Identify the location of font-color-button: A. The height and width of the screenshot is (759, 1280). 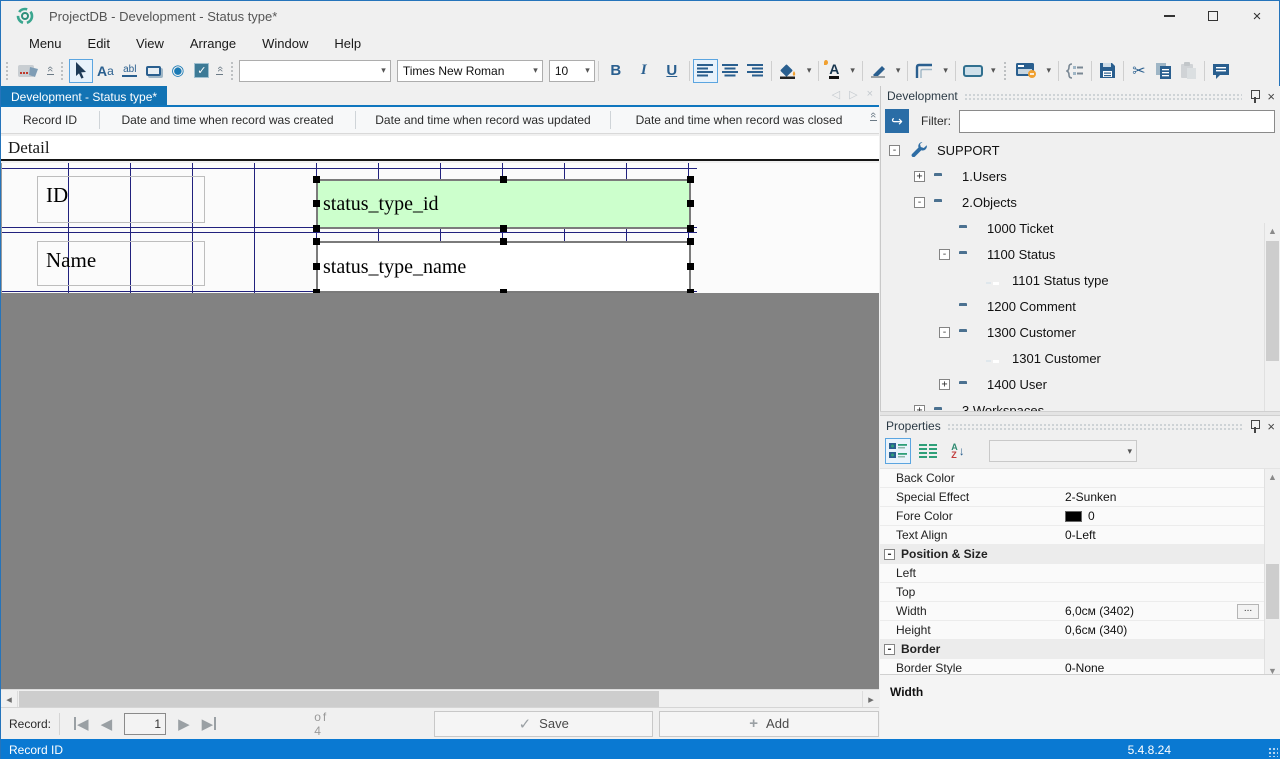
(834, 71).